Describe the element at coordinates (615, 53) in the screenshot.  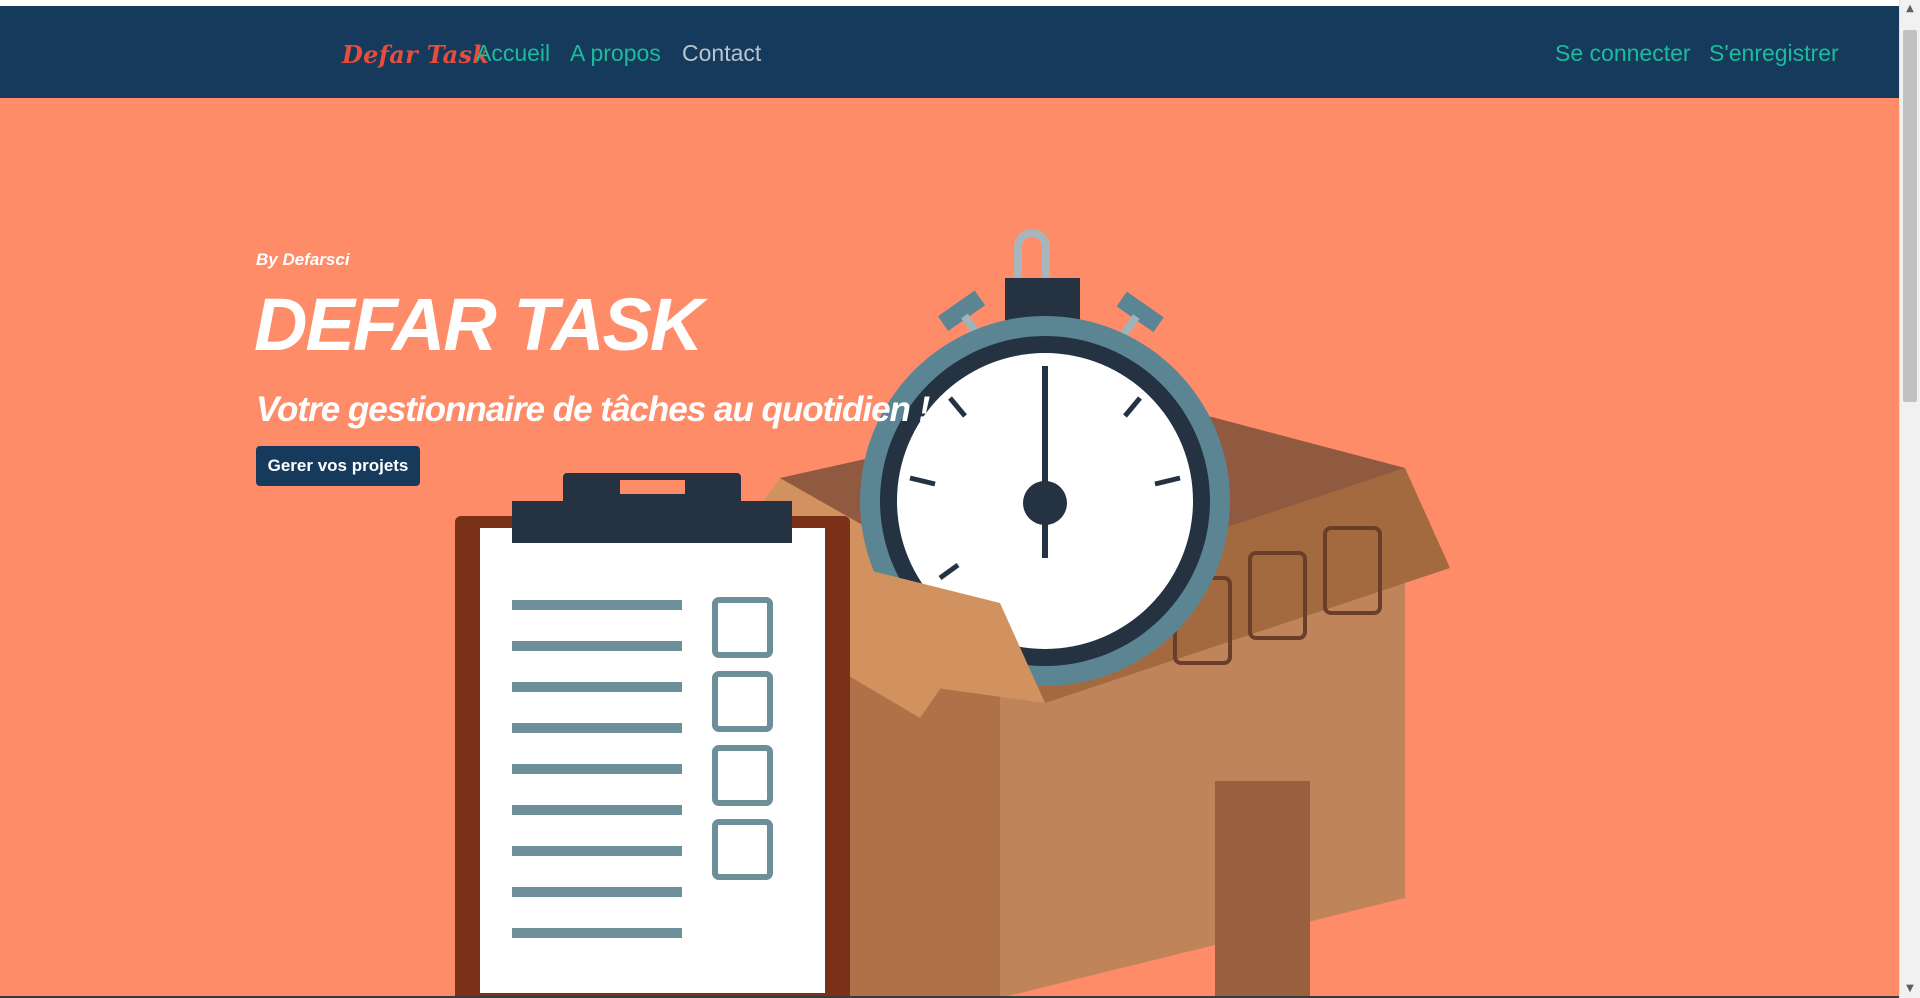
I see `nav-link-a-propos: A propos` at that location.